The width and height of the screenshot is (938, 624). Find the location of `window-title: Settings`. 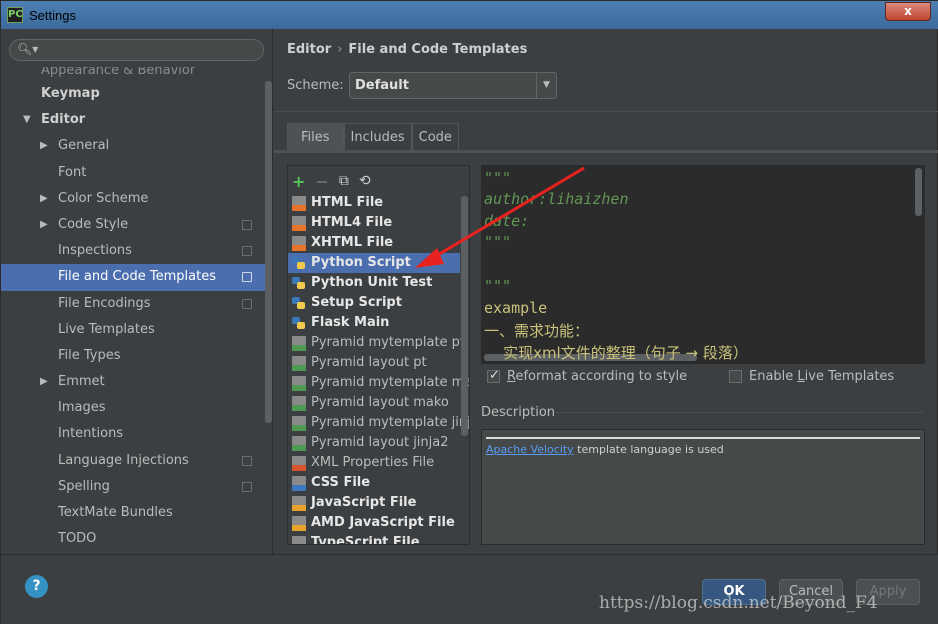

window-title: Settings is located at coordinates (52, 15).